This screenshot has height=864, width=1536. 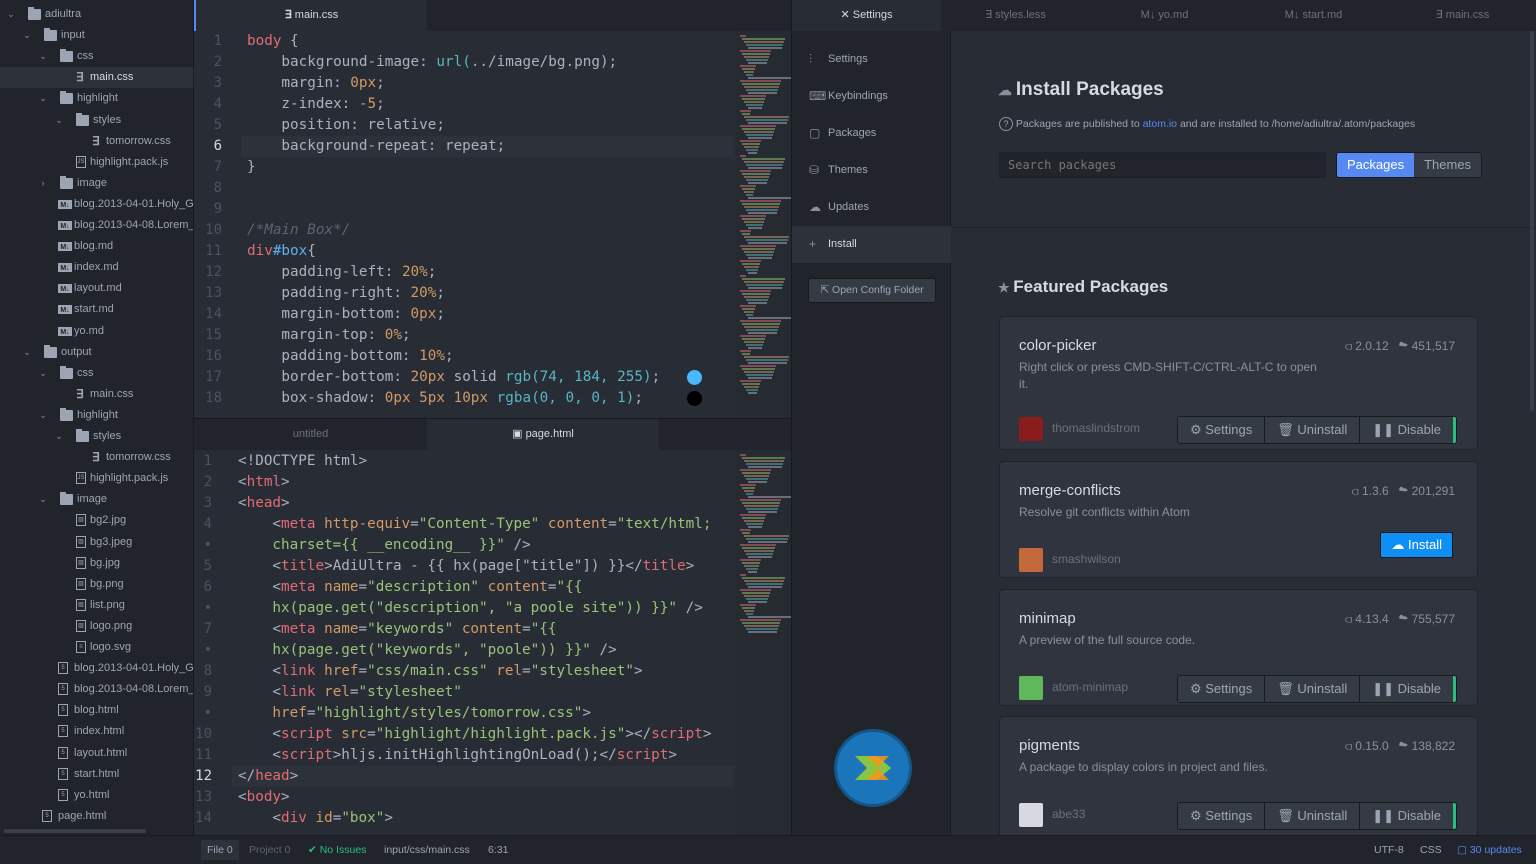 What do you see at coordinates (96, 774) in the screenshot?
I see `tree-item-file: 5 start.html` at bounding box center [96, 774].